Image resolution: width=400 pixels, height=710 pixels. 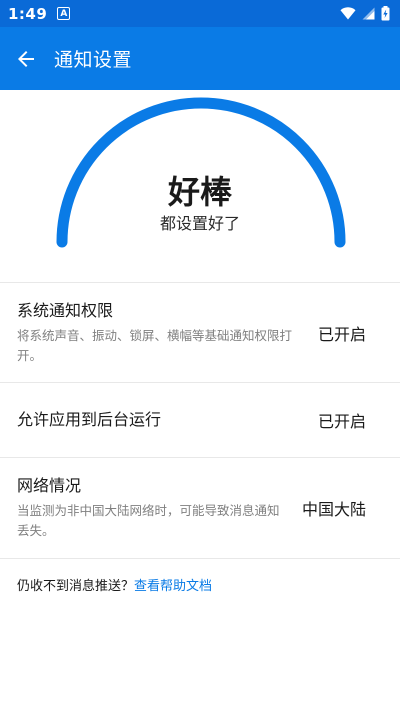 I want to click on arrow-left-icon, so click(x=26, y=58).